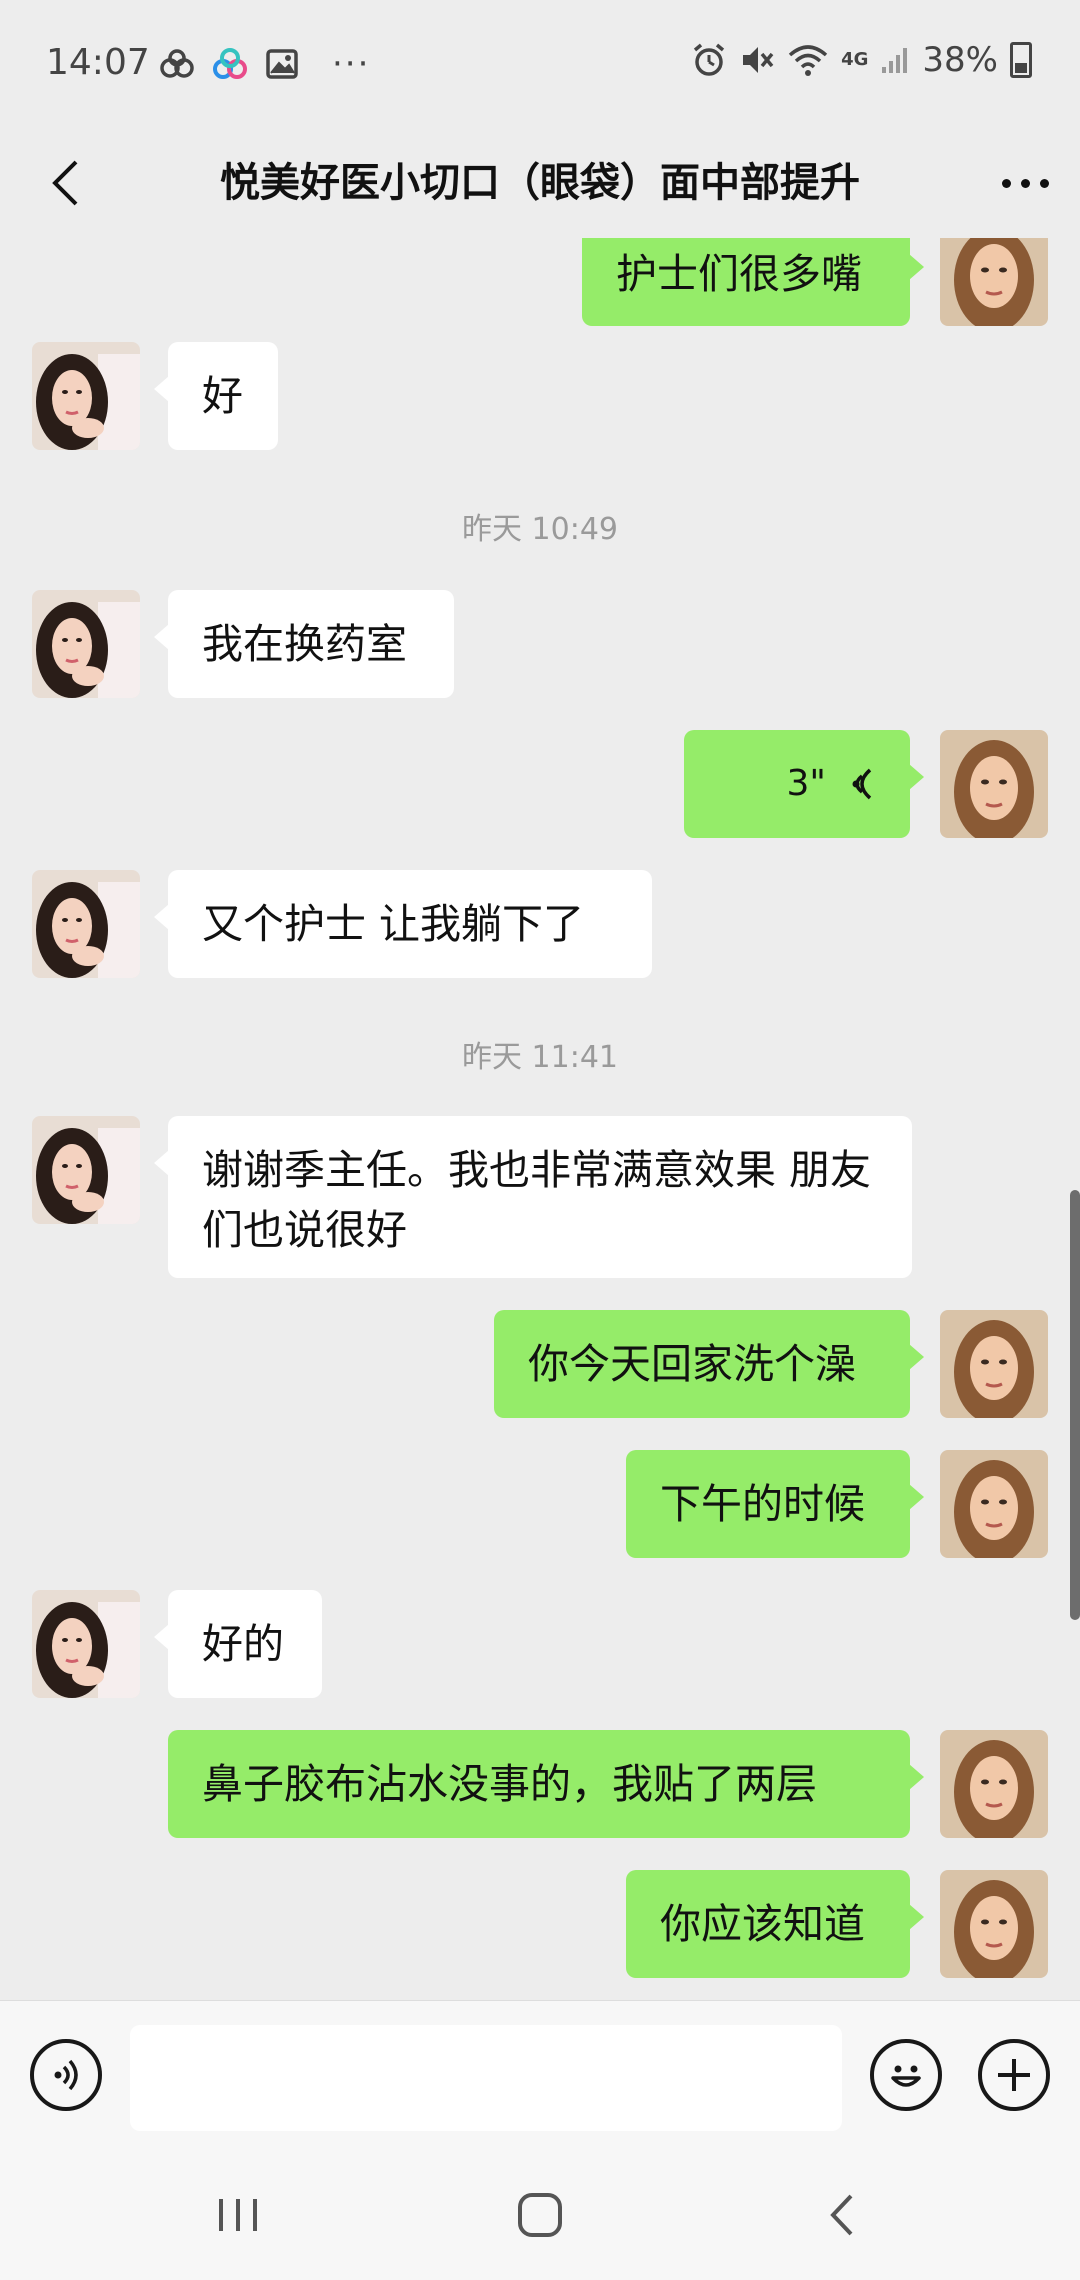 The width and height of the screenshot is (1080, 2280). Describe the element at coordinates (709, 59) in the screenshot. I see `alarm-icon` at that location.